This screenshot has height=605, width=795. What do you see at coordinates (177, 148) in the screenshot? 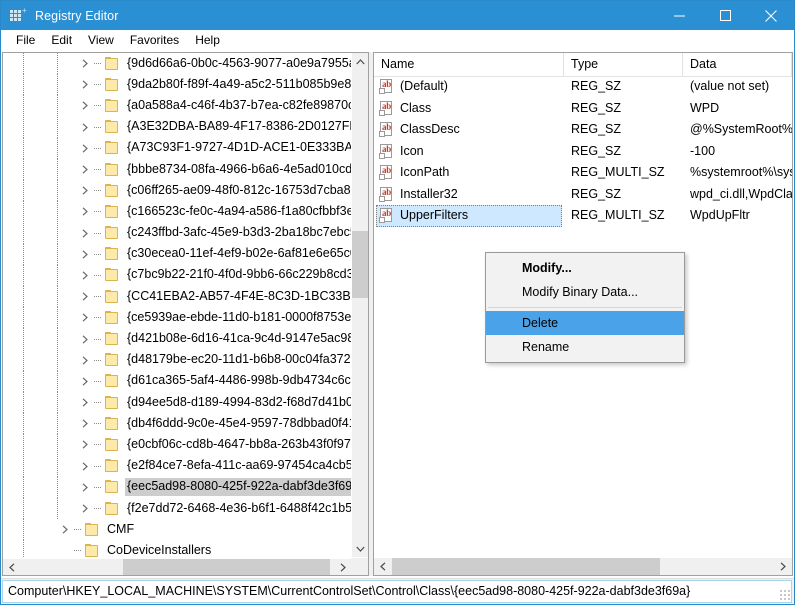
I see `tree-item: {A73C93F1-9727-4D1D-ACE1-0E333BA4E7DB}` at bounding box center [177, 148].